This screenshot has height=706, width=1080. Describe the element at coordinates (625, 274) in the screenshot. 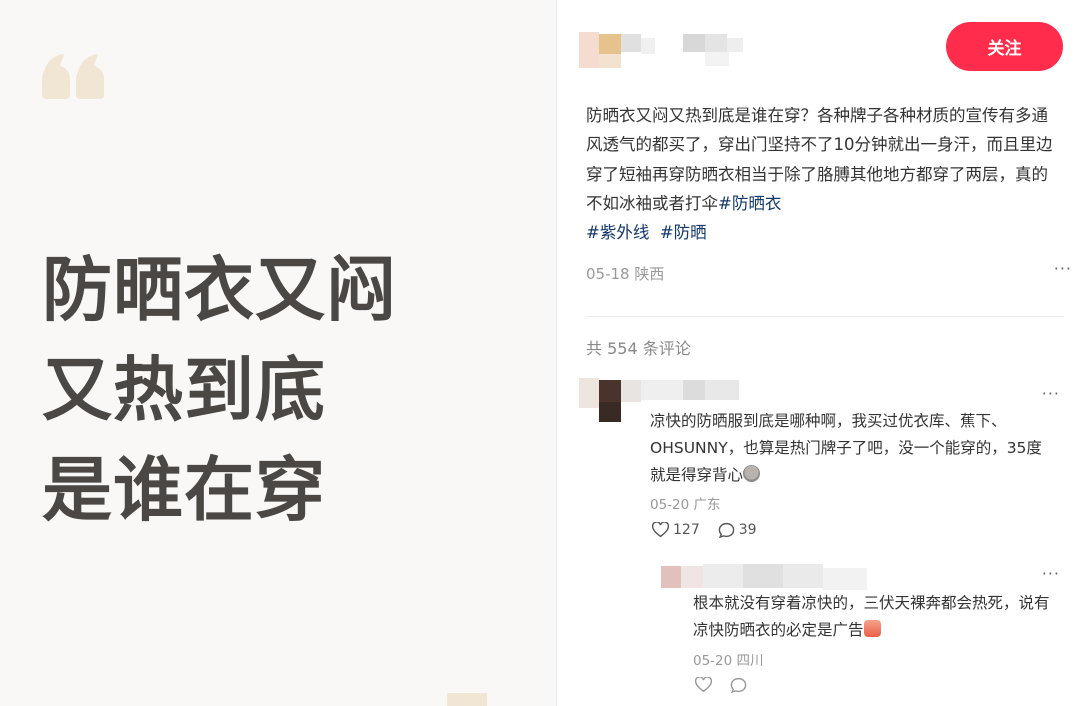

I see `post-date-location: 05-18 陕西` at that location.